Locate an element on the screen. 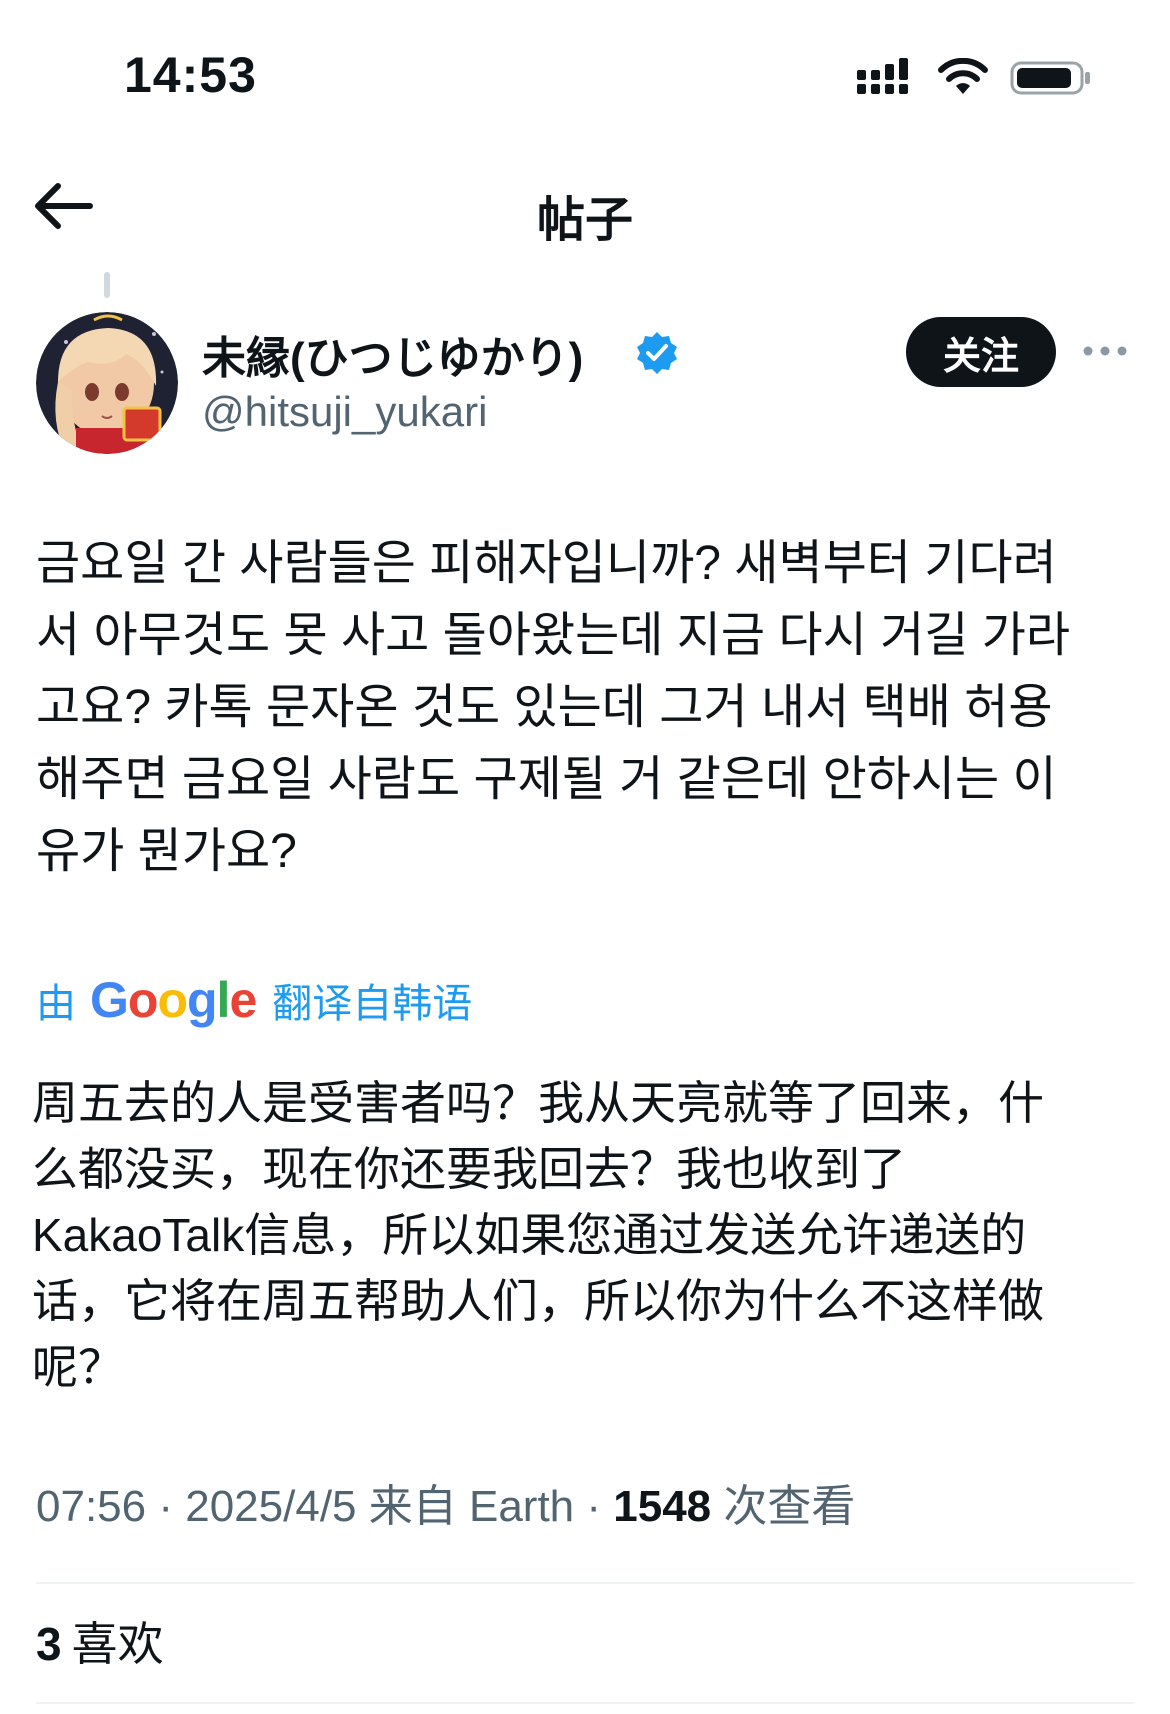  translation-source-label: 翻译自韩语 is located at coordinates (372, 1004).